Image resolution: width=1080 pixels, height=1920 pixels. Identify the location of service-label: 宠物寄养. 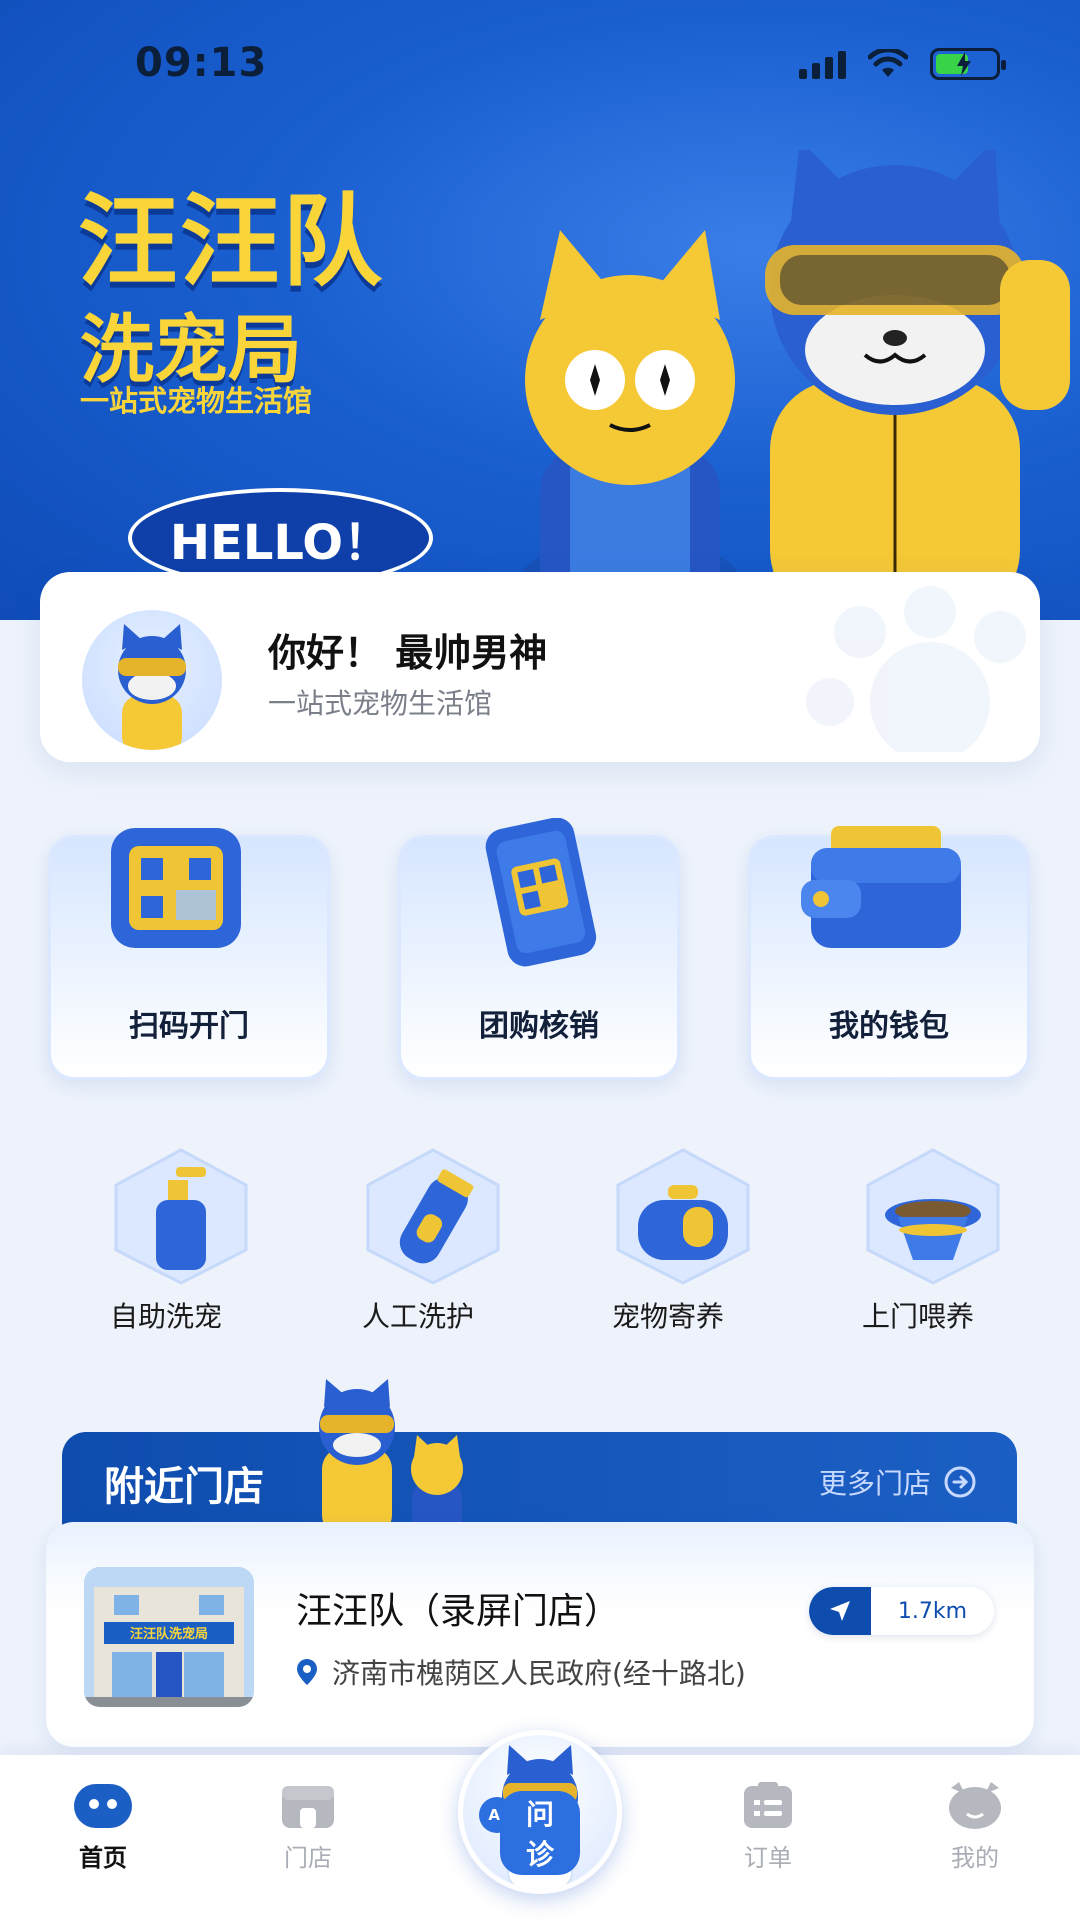
(667, 1316).